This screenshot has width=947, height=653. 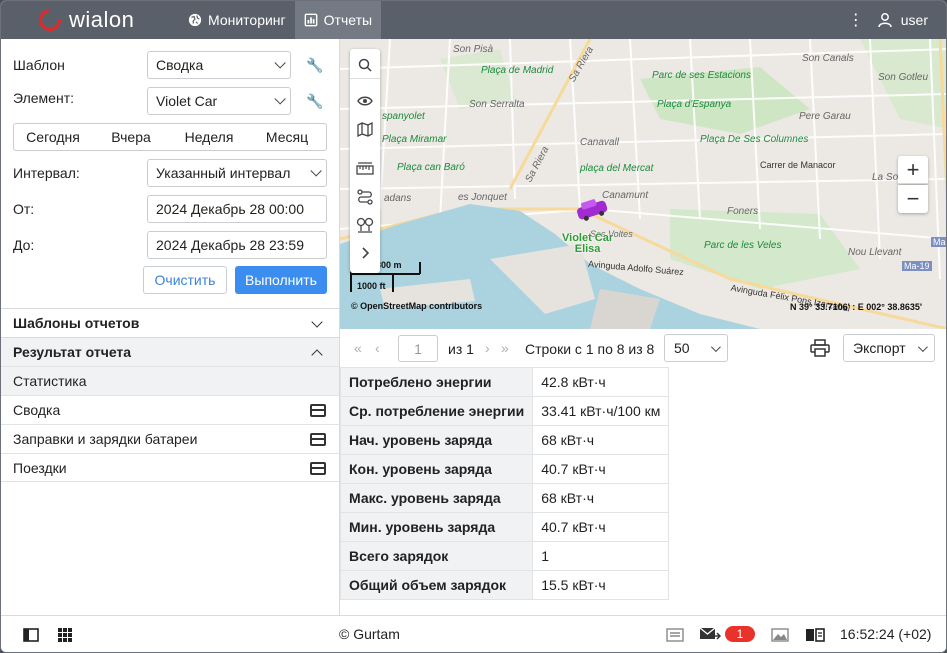 I want to click on map-label: Foners, so click(x=743, y=211).